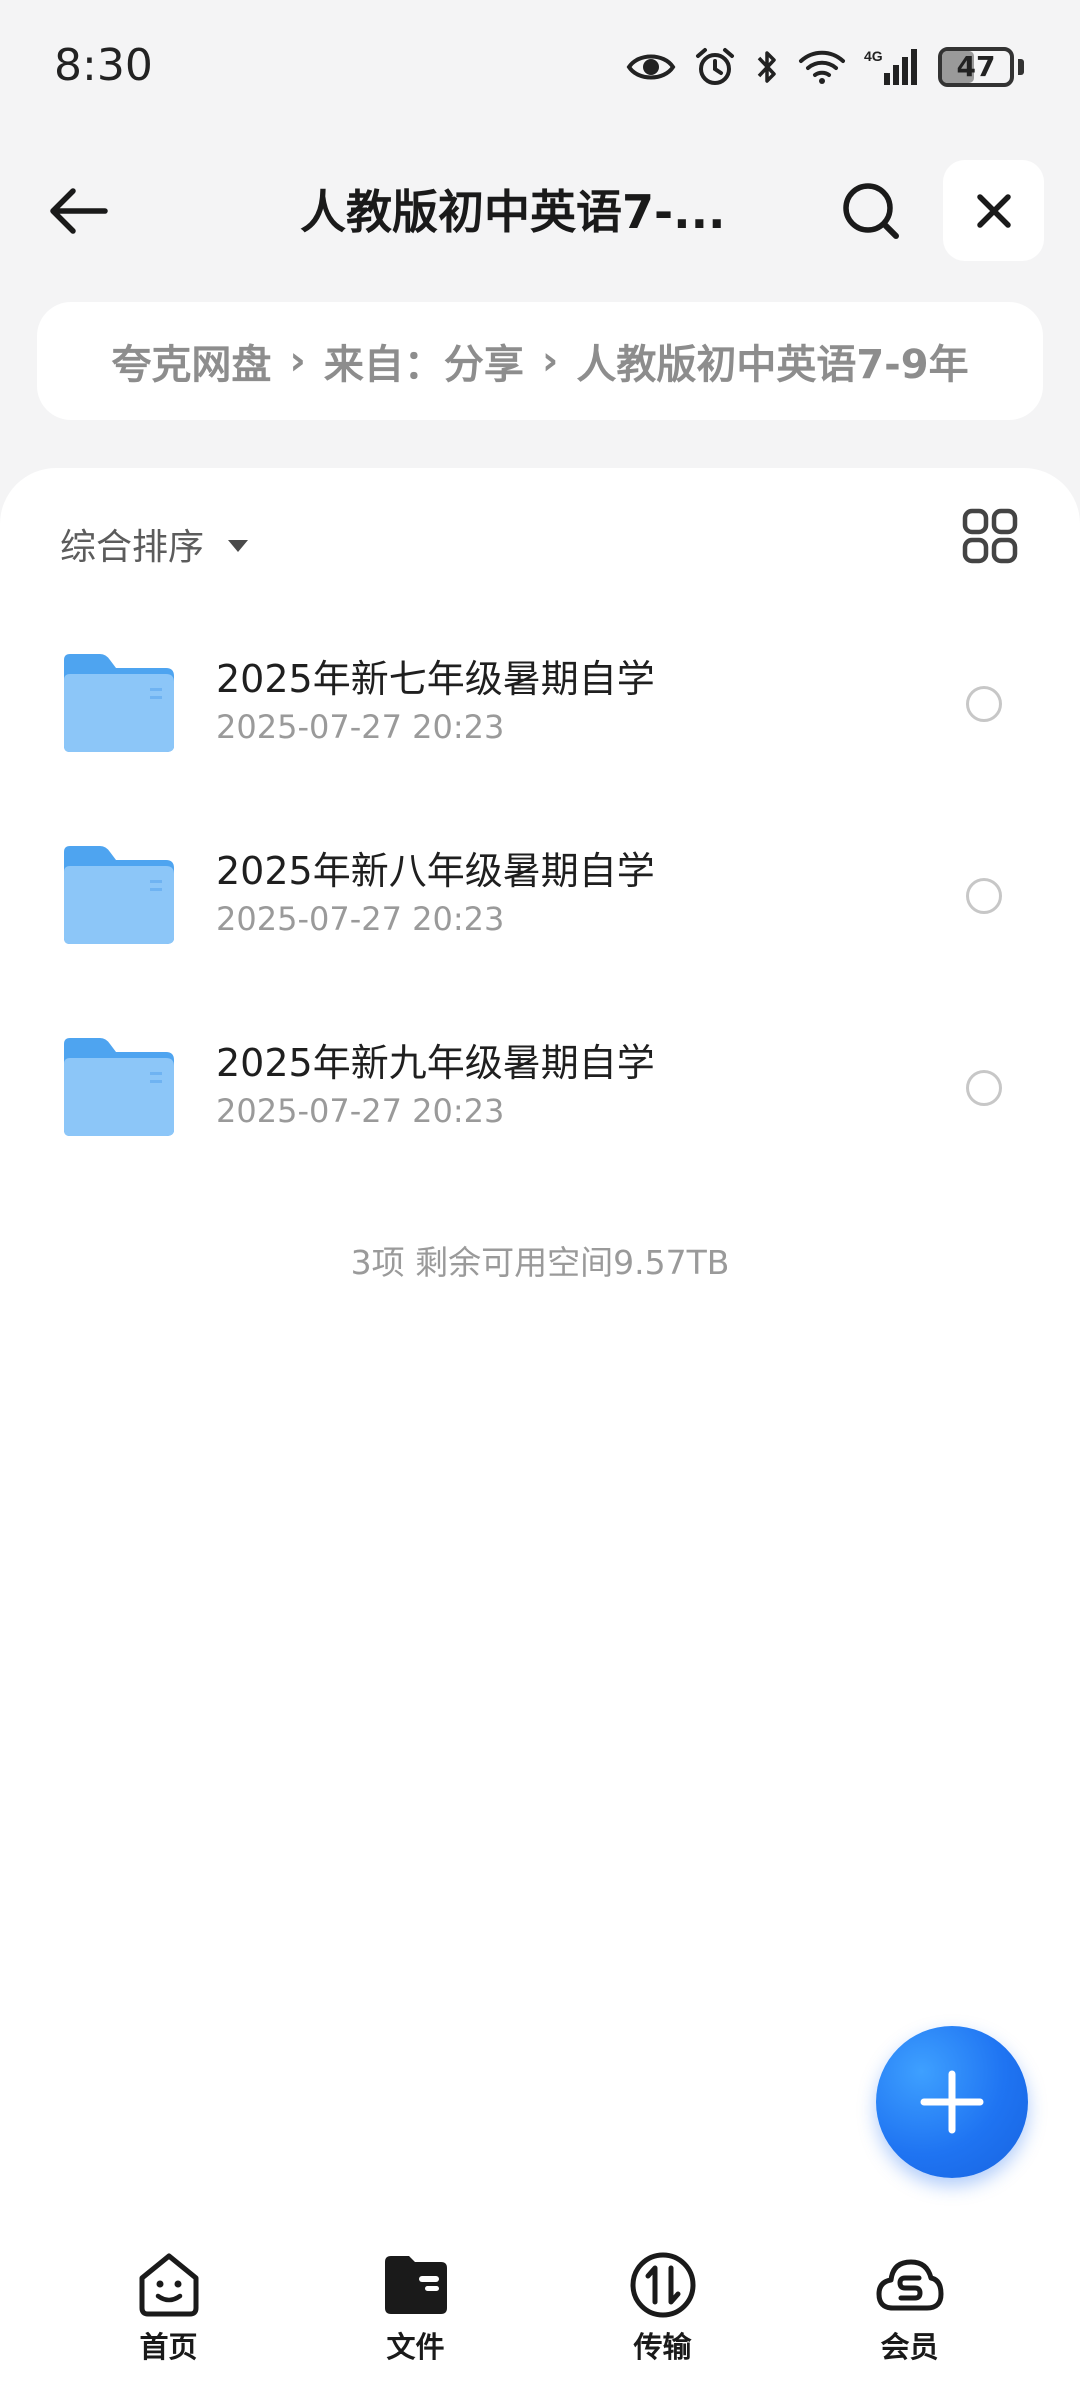 This screenshot has width=1080, height=2388. Describe the element at coordinates (766, 67) in the screenshot. I see `bluetooth-icon` at that location.